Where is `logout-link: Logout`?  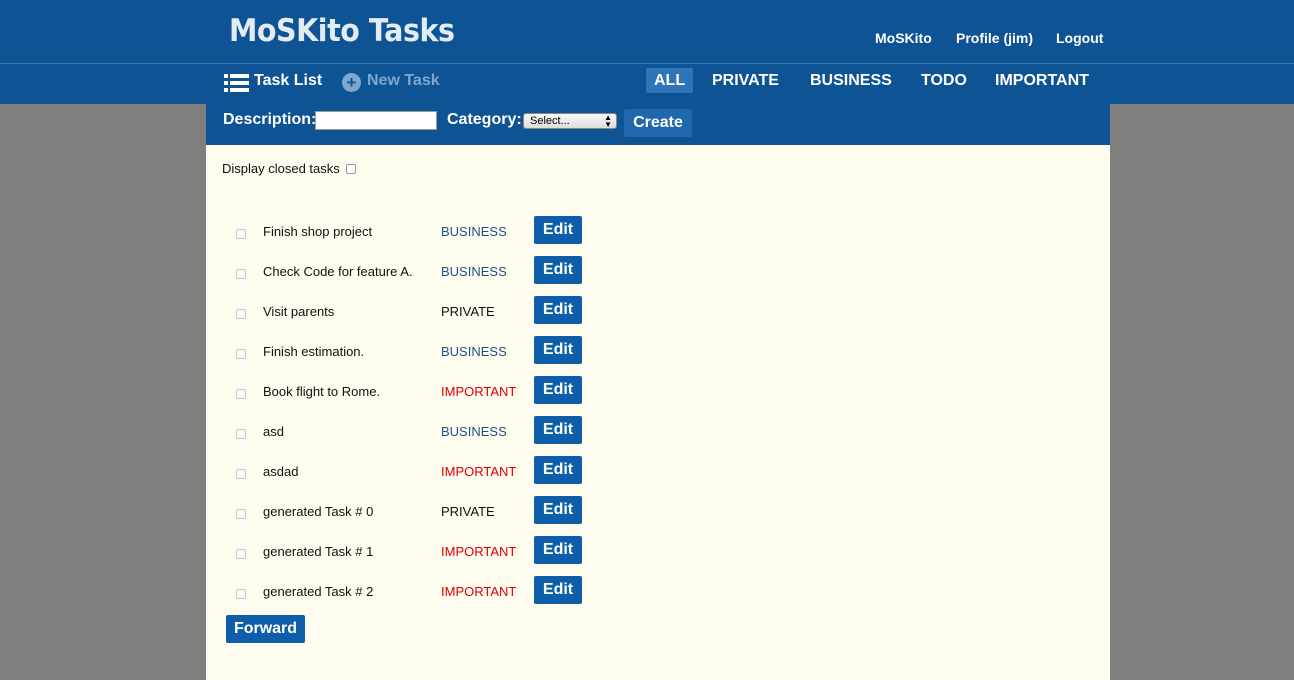
logout-link: Logout is located at coordinates (1079, 38).